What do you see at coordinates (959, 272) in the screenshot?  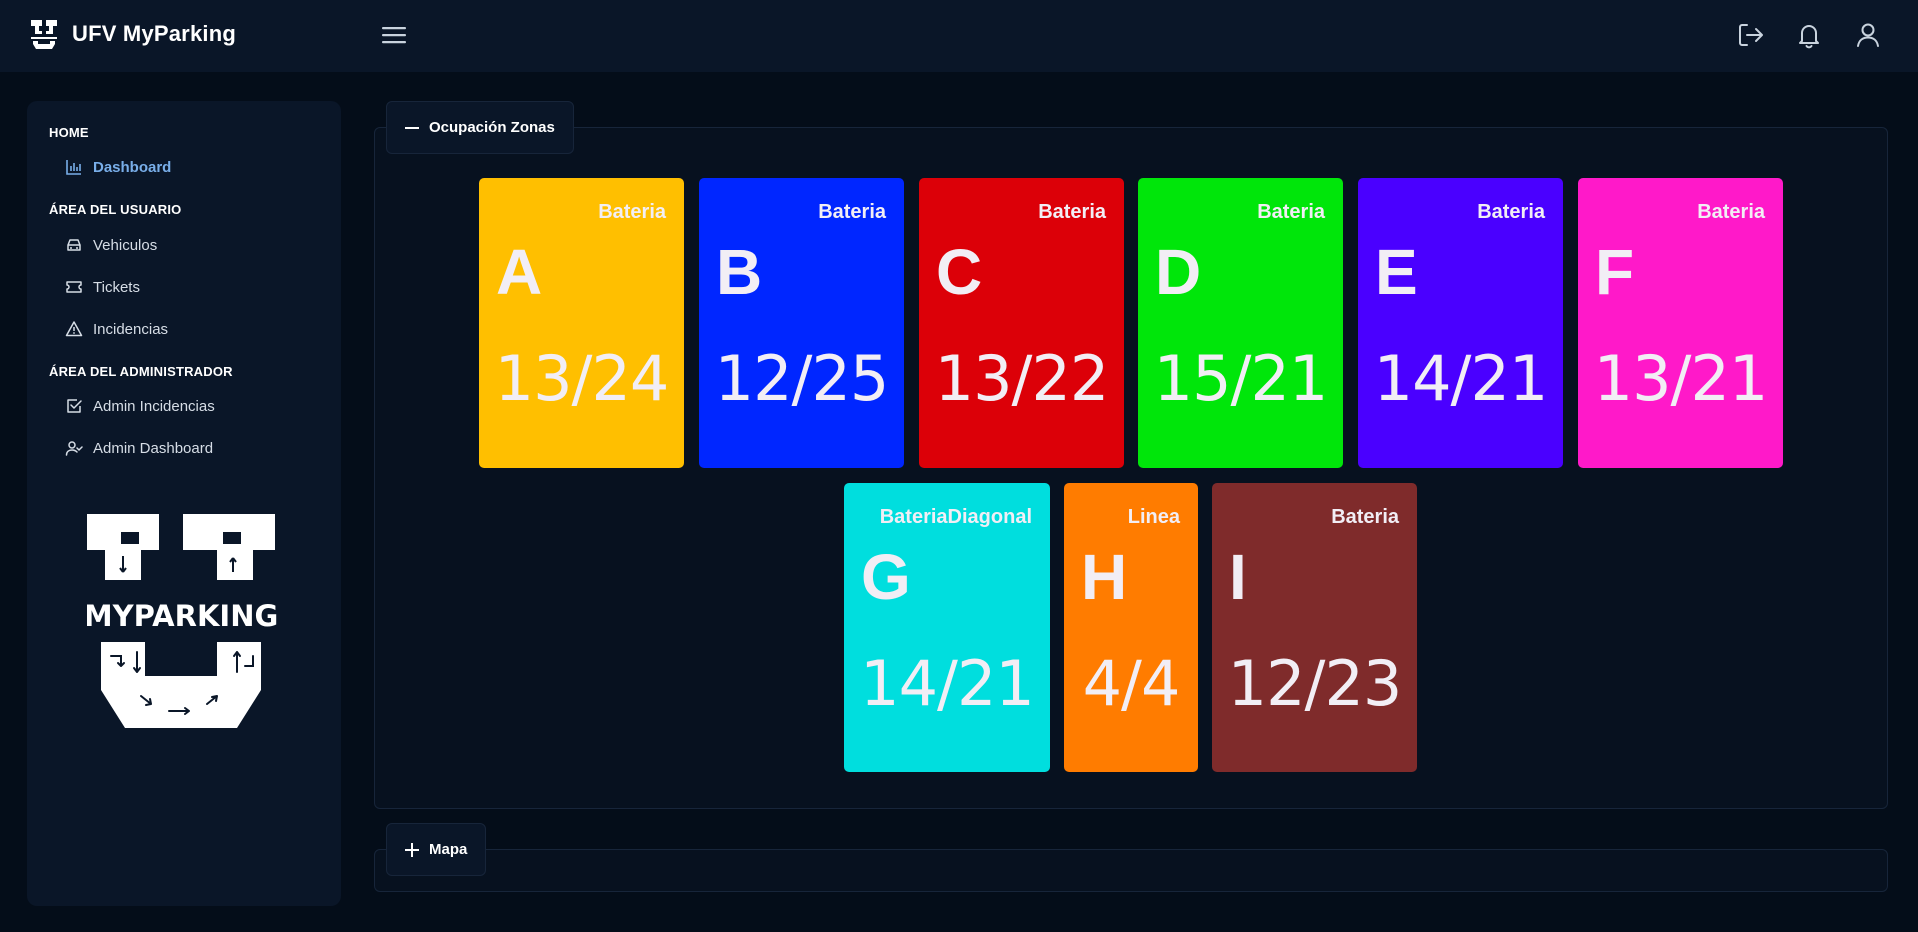 I see `zone-letter: C` at bounding box center [959, 272].